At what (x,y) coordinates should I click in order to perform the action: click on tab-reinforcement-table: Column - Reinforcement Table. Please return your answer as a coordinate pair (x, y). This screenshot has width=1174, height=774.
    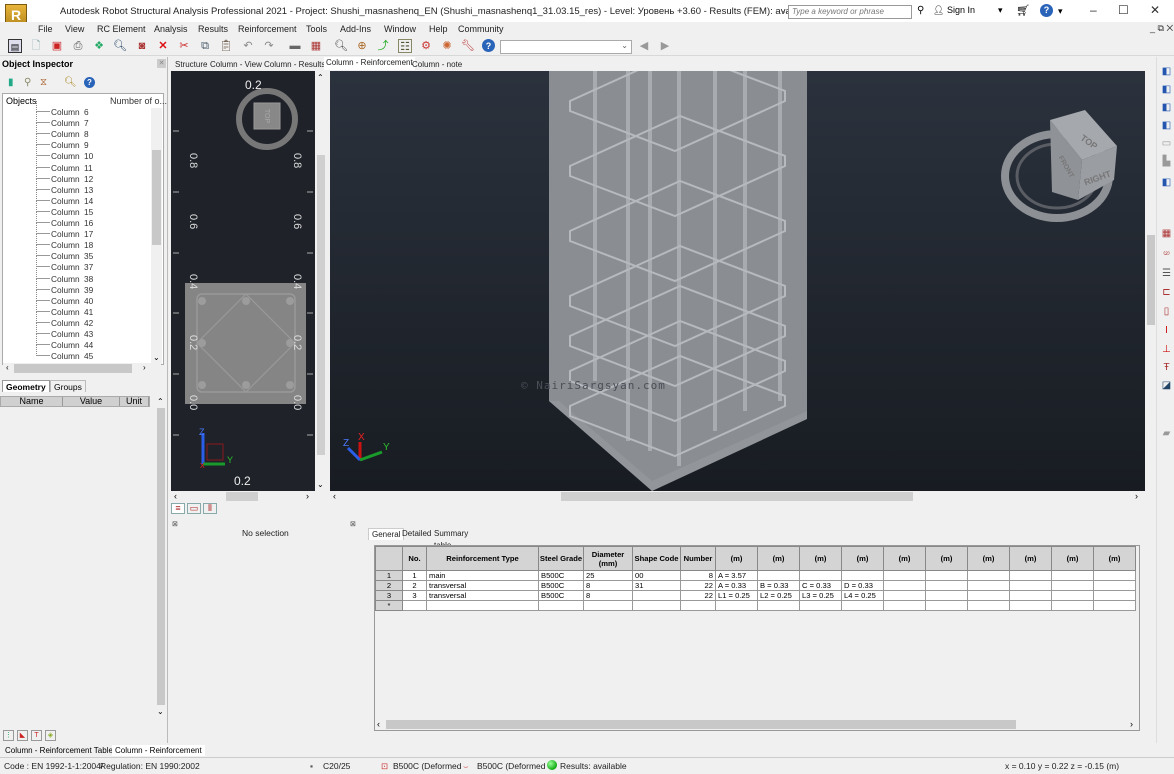
    Looking at the image, I should click on (59, 750).